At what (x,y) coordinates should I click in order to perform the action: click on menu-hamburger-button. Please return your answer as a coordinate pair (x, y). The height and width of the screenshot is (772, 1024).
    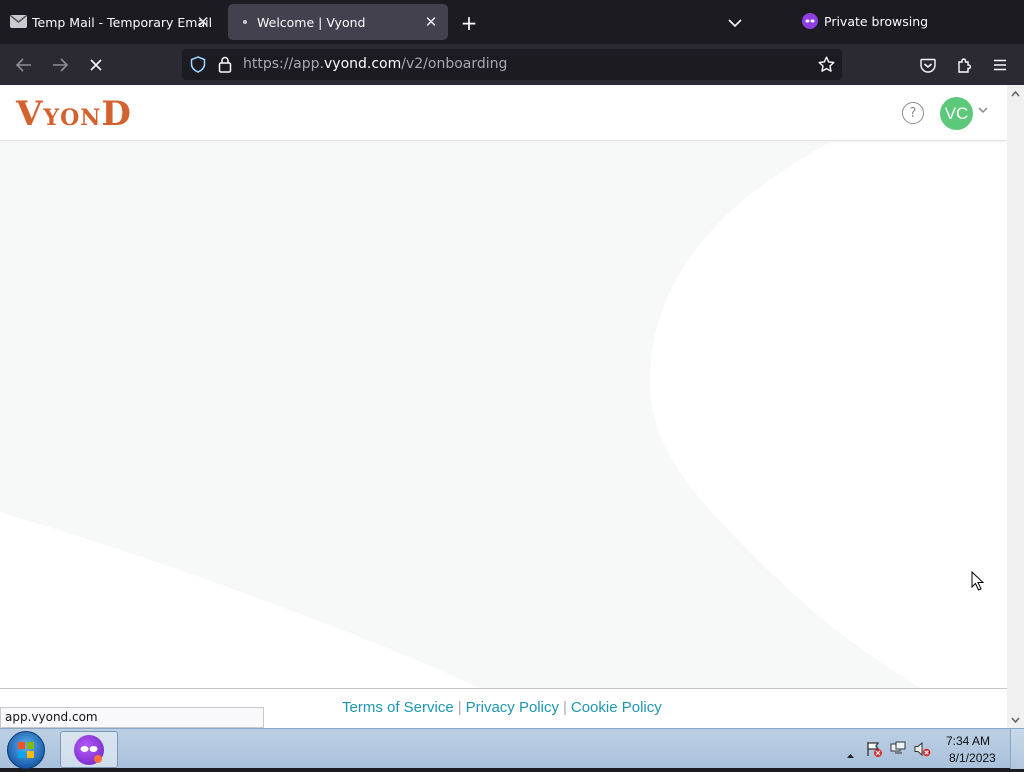
    Looking at the image, I should click on (1000, 65).